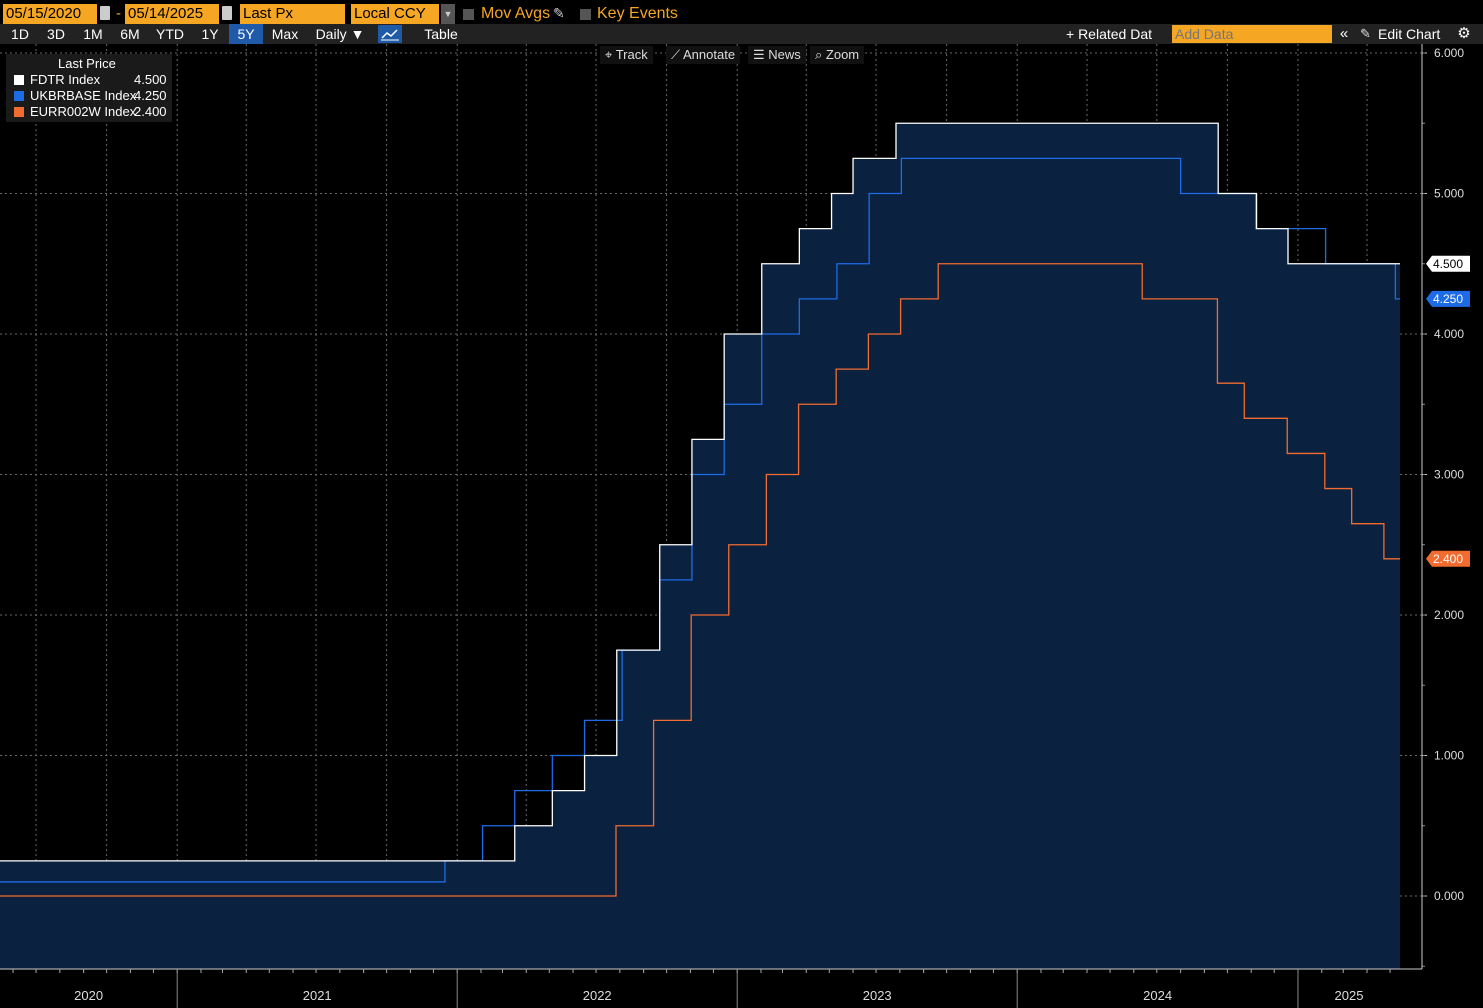 Image resolution: width=1483 pixels, height=1008 pixels. I want to click on news-label: News, so click(784, 54).